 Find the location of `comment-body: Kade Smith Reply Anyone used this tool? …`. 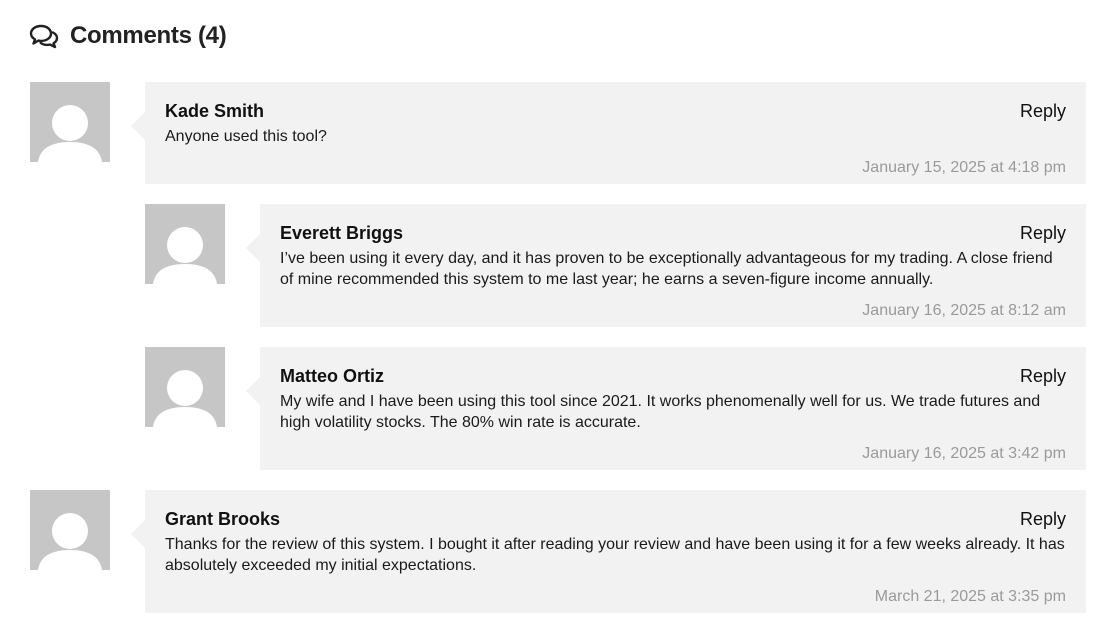

comment-body: Kade Smith Reply Anyone used this tool? … is located at coordinates (608, 133).